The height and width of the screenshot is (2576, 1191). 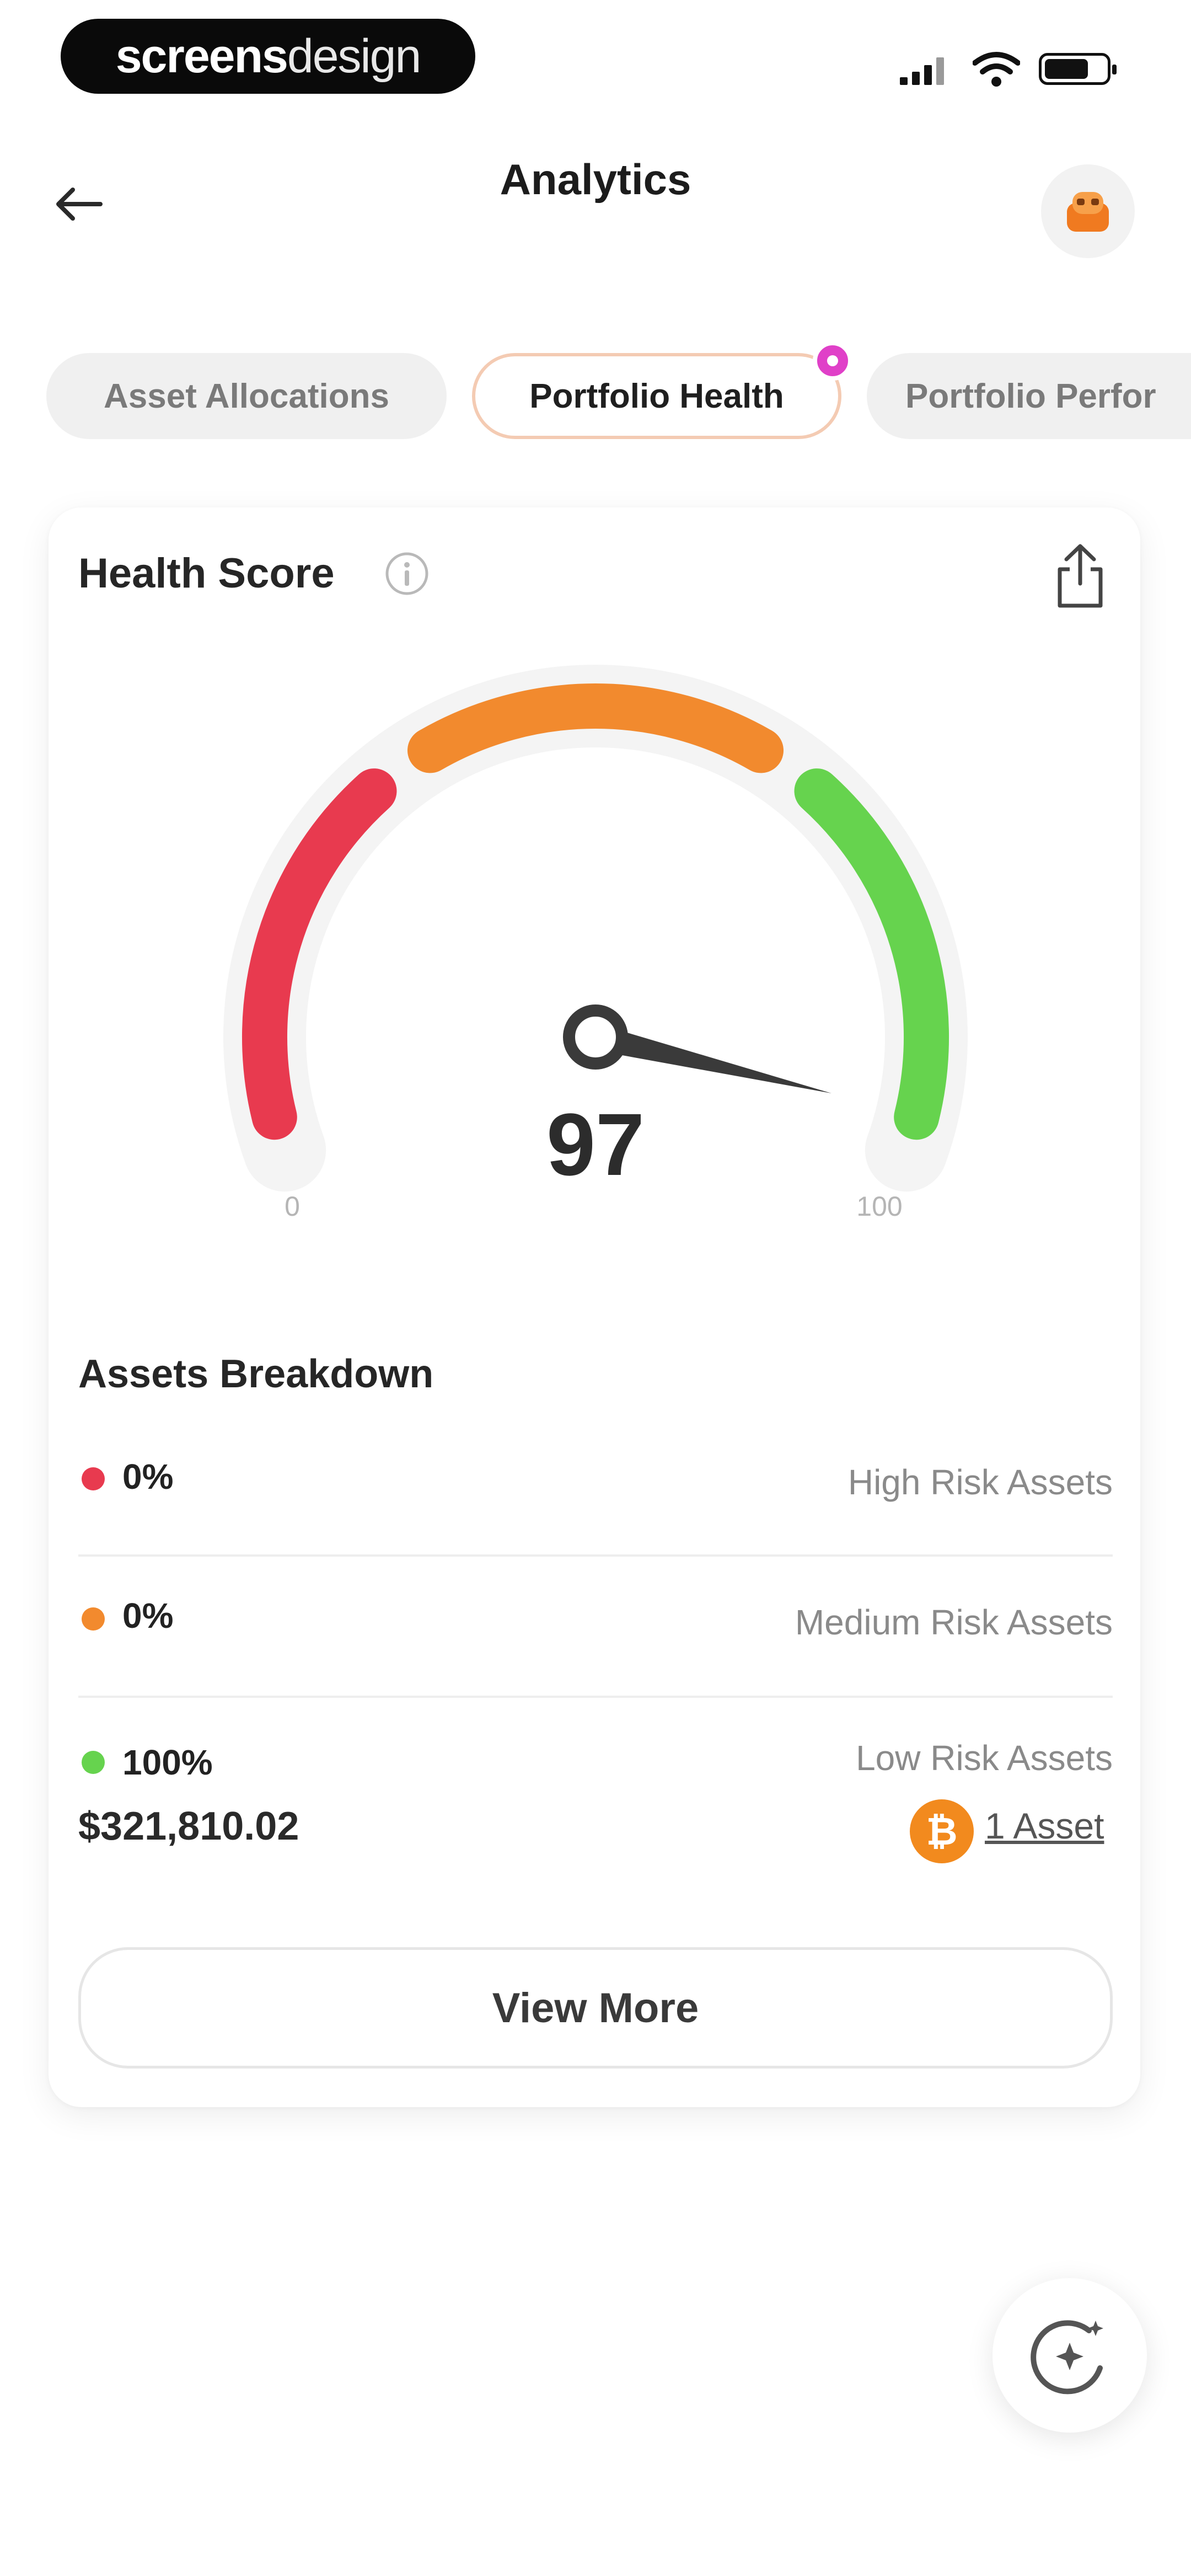 What do you see at coordinates (1067, 2357) in the screenshot?
I see `ai-sparkle-icon` at bounding box center [1067, 2357].